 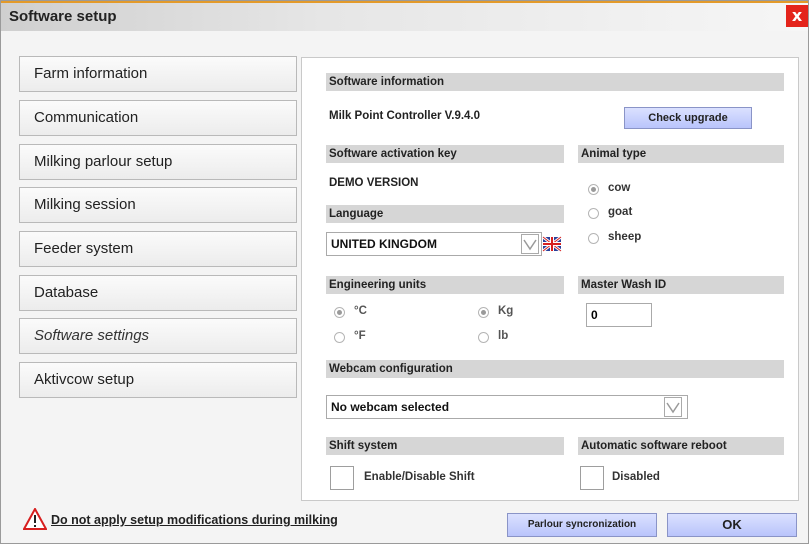 What do you see at coordinates (158, 336) in the screenshot?
I see `sidebar-item-software-settings: Software settings` at bounding box center [158, 336].